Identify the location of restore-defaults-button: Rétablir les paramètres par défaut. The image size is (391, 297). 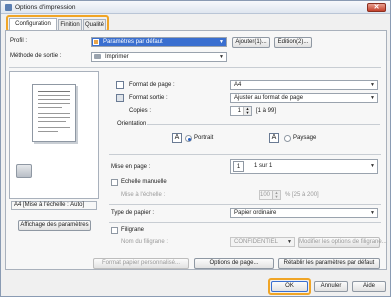
(329, 263).